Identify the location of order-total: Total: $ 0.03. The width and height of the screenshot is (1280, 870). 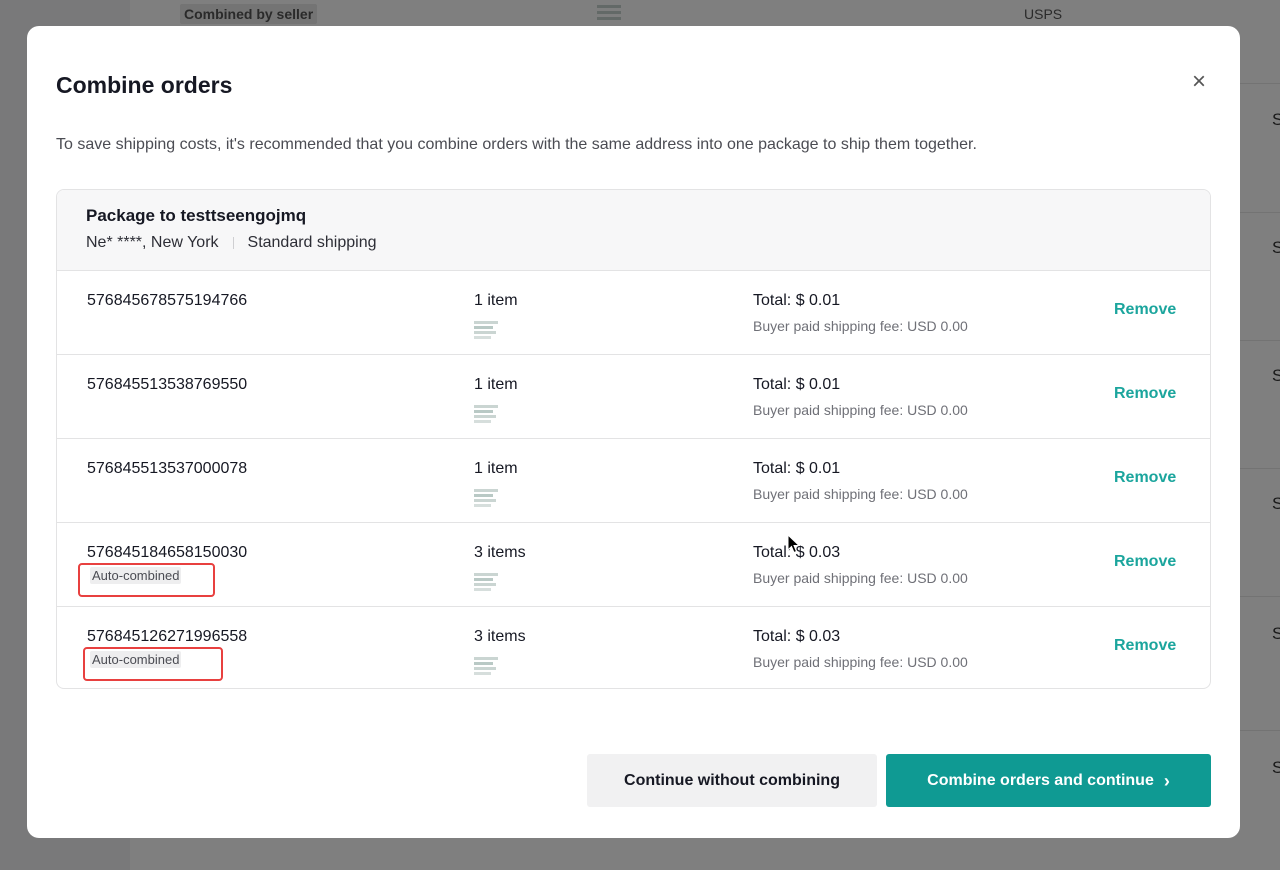
(797, 636).